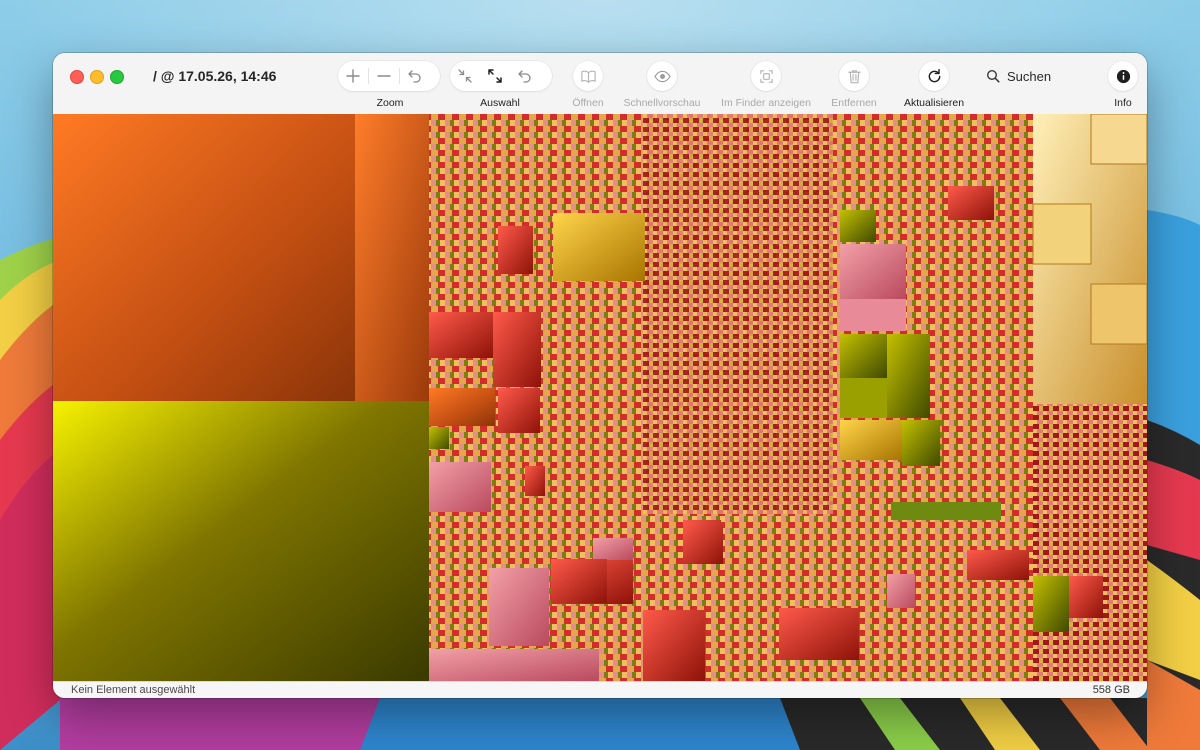 The width and height of the screenshot is (1200, 750). What do you see at coordinates (204, 257) in the screenshot?
I see `treemap-block-large-orange` at bounding box center [204, 257].